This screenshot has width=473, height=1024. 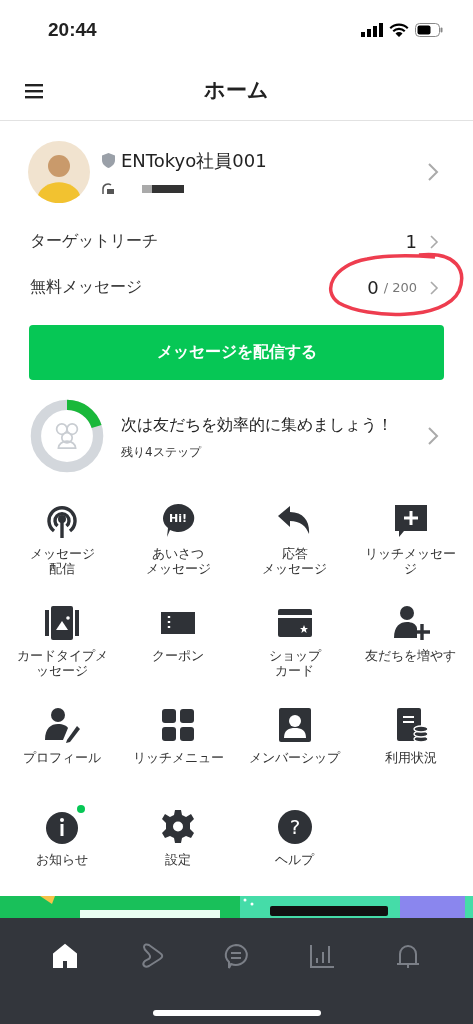 I want to click on progress-title: 次は友だちを効率的に集めましょう！, so click(x=257, y=424).